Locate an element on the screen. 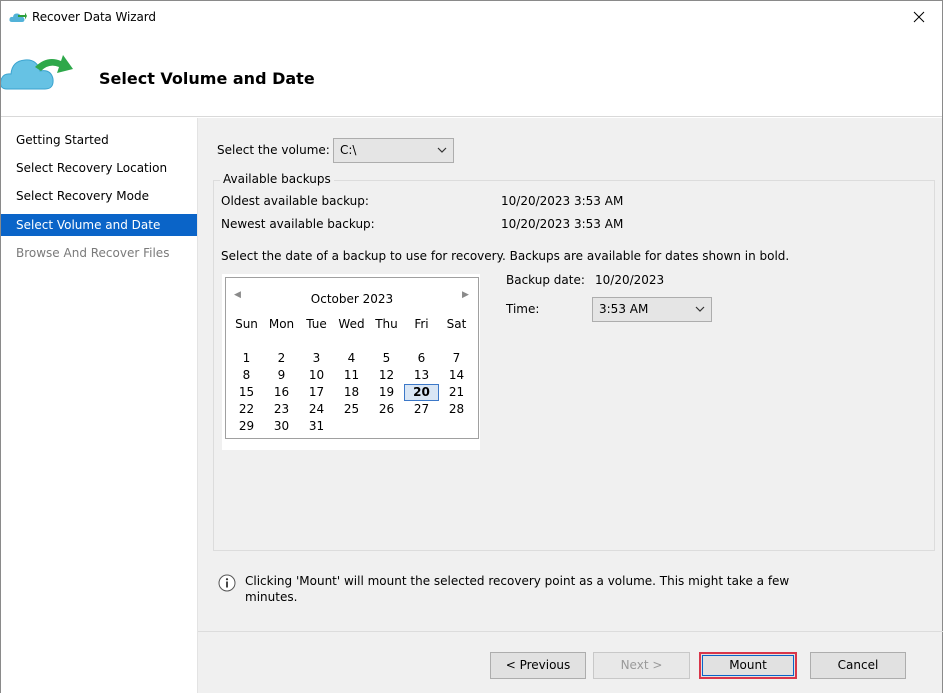 The height and width of the screenshot is (693, 943). weekday-header: Mon is located at coordinates (281, 324).